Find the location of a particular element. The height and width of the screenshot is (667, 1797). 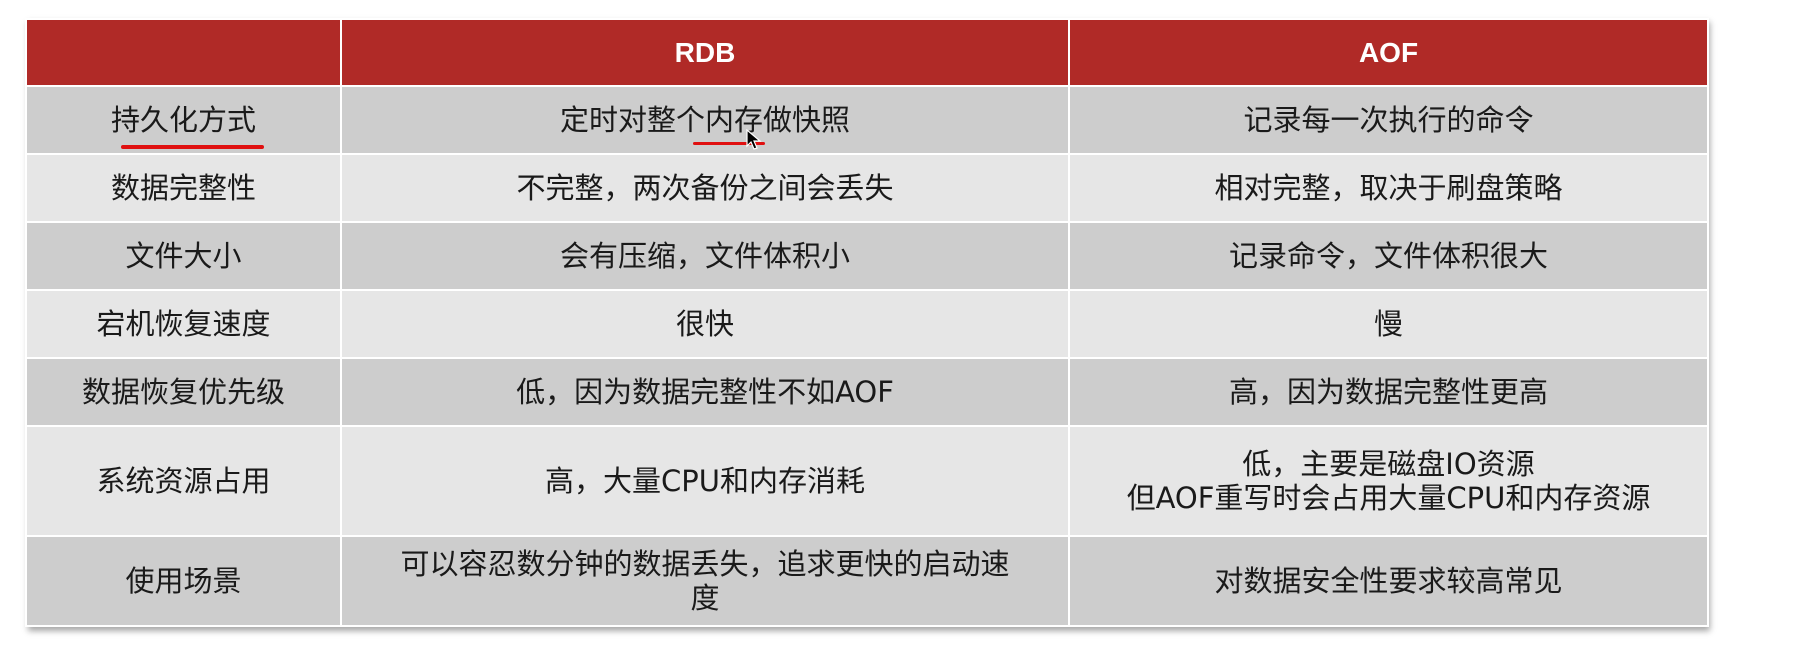

aof-cell: 对数据安全性要求较高常见 is located at coordinates (1388, 581).